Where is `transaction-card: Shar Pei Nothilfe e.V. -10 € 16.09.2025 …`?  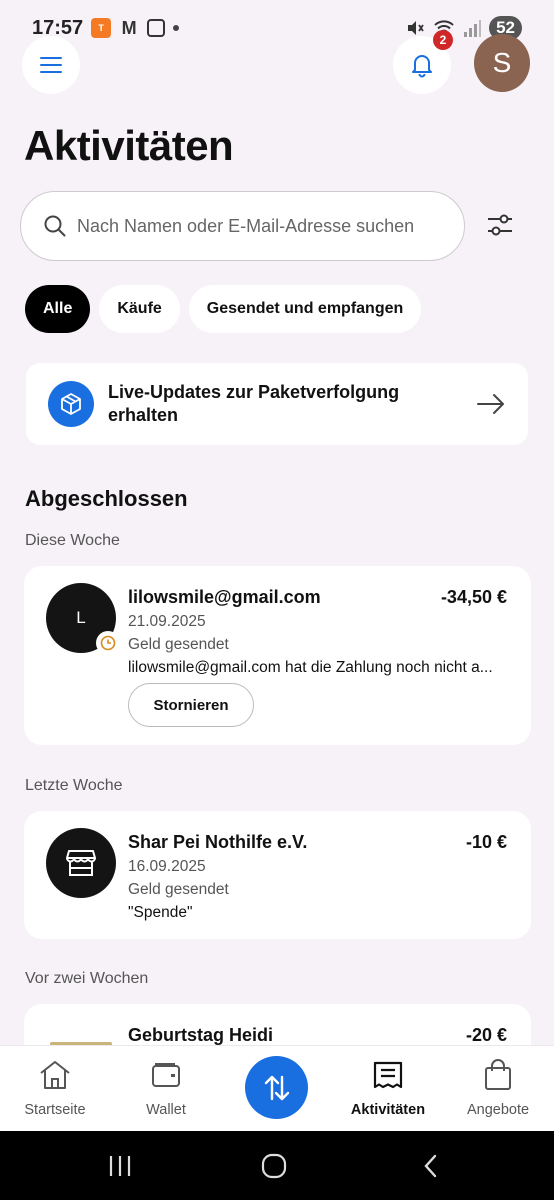 transaction-card: Shar Pei Nothilfe e.V. -10 € 16.09.2025 … is located at coordinates (277, 875).